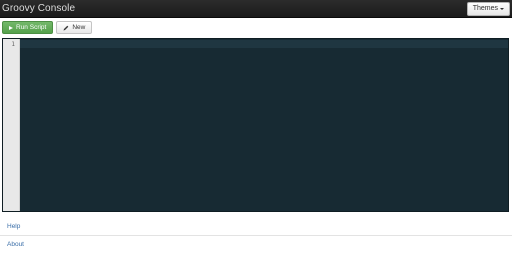 The width and height of the screenshot is (512, 253). Describe the element at coordinates (14, 226) in the screenshot. I see `help-link-label: Help` at that location.